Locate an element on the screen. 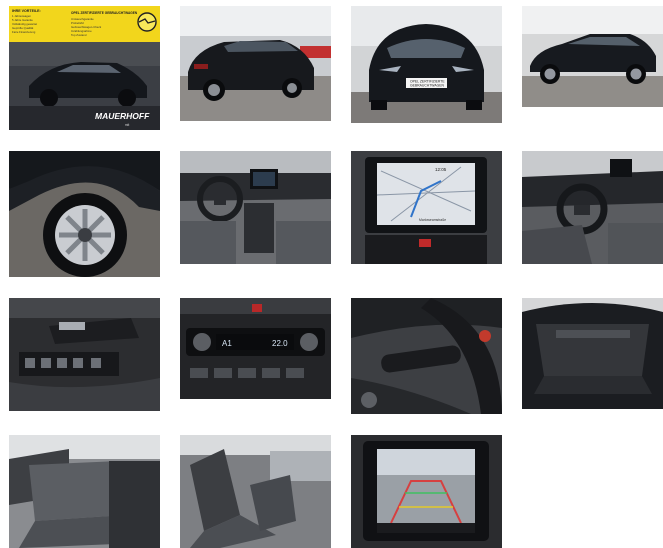  navigation-screen-photo: 12:05 Marloweamstraße is located at coordinates (426, 207).